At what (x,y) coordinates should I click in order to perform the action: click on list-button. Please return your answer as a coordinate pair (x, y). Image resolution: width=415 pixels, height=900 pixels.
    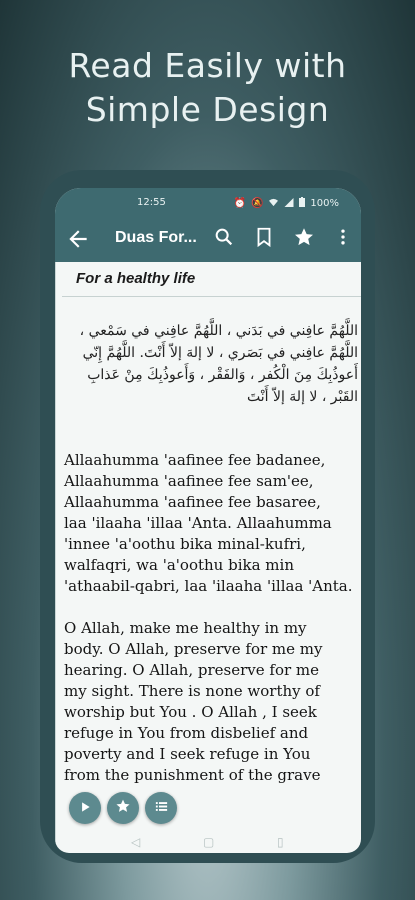
    Looking at the image, I should click on (161, 808).